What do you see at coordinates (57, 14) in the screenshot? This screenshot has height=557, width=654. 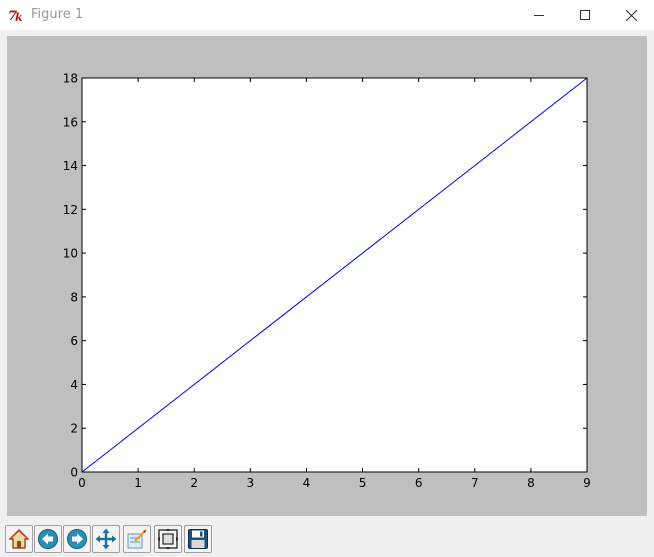 I see `window-title: Figure 1` at bounding box center [57, 14].